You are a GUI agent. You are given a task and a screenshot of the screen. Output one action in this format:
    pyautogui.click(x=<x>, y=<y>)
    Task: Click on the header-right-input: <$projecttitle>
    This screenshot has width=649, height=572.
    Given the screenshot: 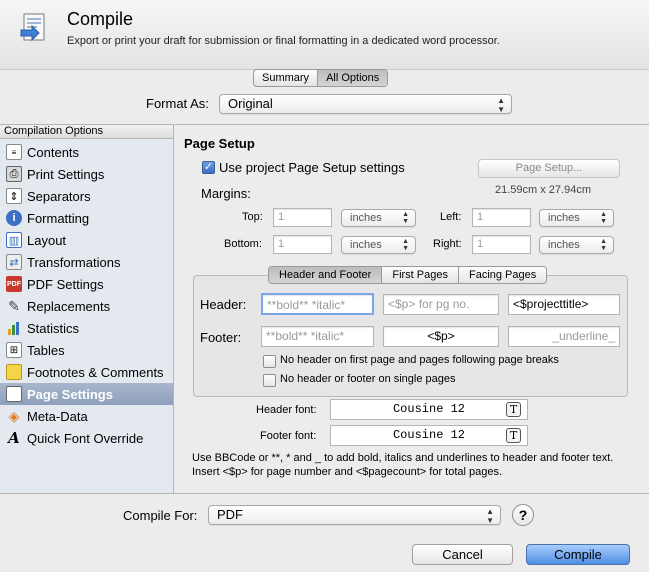 What is the action you would take?
    pyautogui.click(x=564, y=304)
    